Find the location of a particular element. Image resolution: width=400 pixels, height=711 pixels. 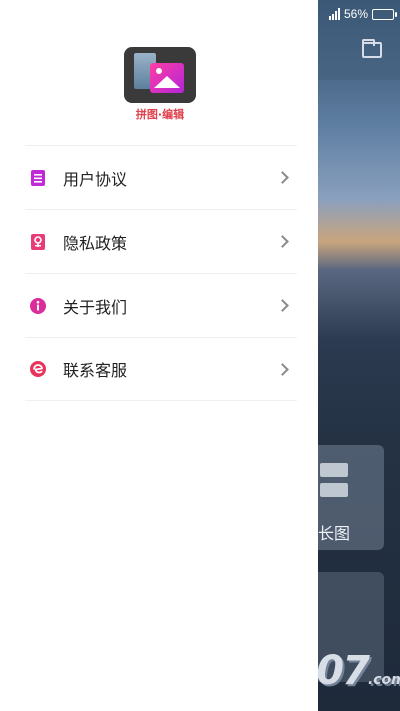

status-bar: 56% is located at coordinates (362, 14).